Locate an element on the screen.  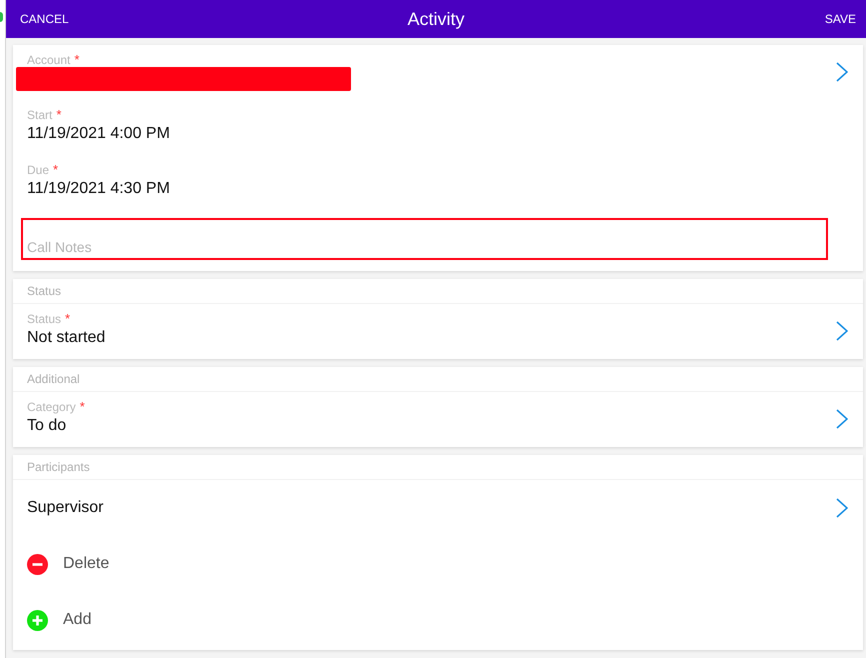
participant-item: Supervisor is located at coordinates (65, 508).